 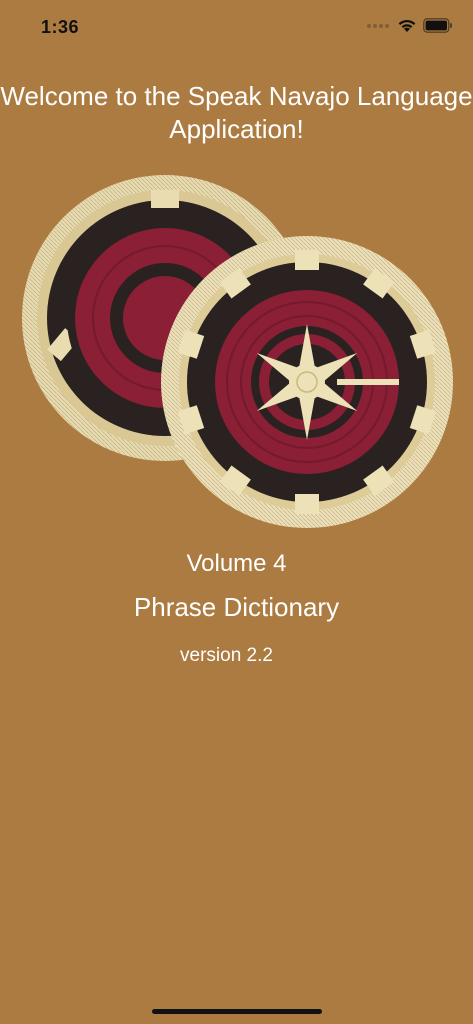 What do you see at coordinates (60, 27) in the screenshot?
I see `status-time: 1:36` at bounding box center [60, 27].